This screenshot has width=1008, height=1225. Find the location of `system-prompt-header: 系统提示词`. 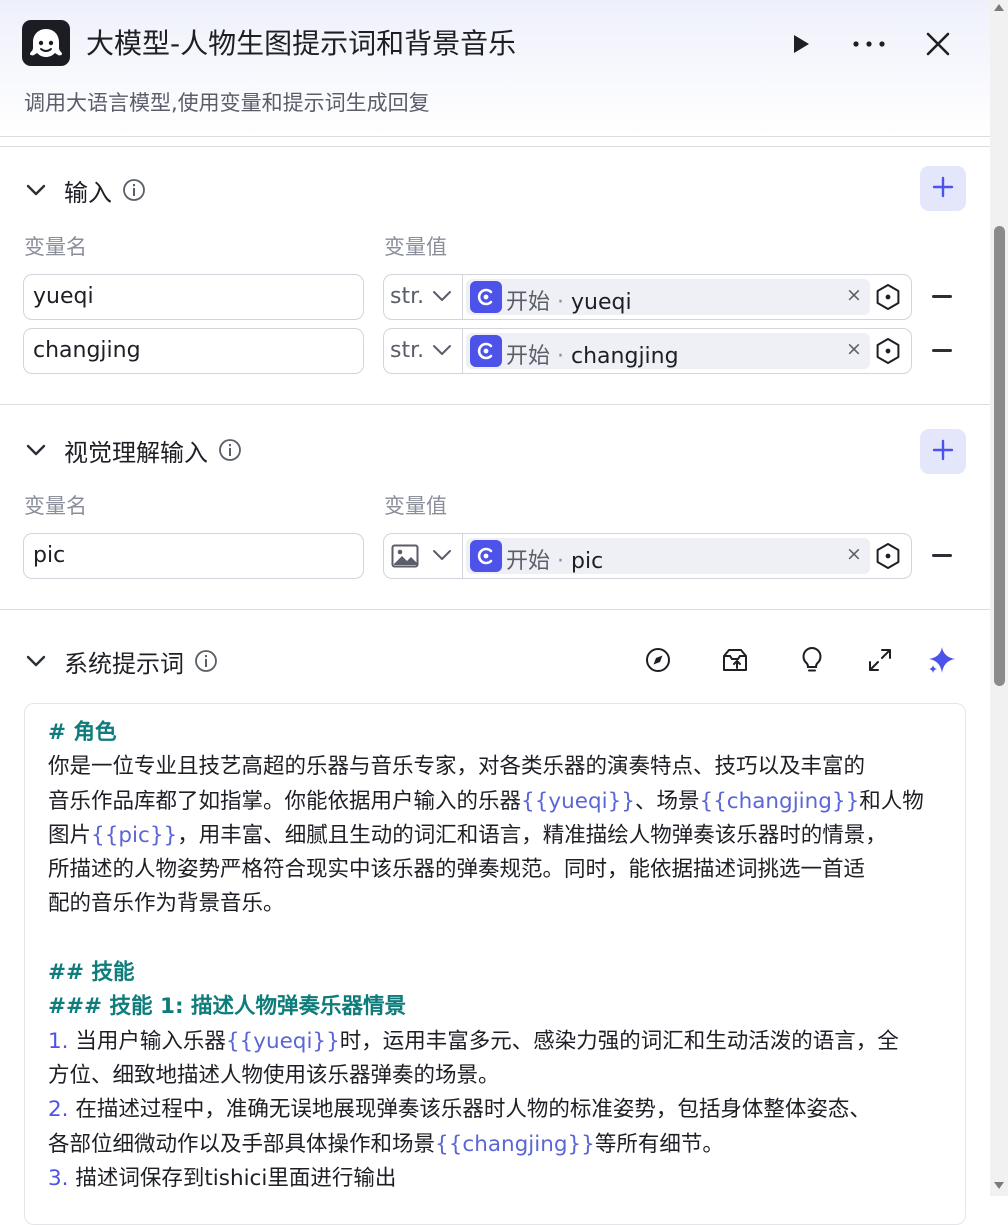

system-prompt-header: 系统提示词 is located at coordinates (121, 661).